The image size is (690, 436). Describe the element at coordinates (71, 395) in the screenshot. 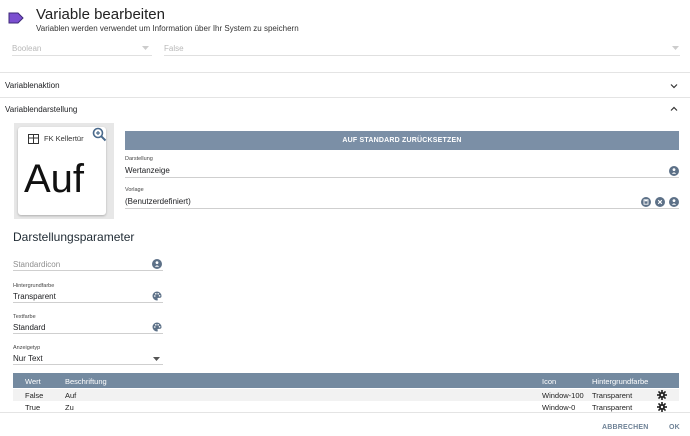

I see `row-caption: Auf` at that location.